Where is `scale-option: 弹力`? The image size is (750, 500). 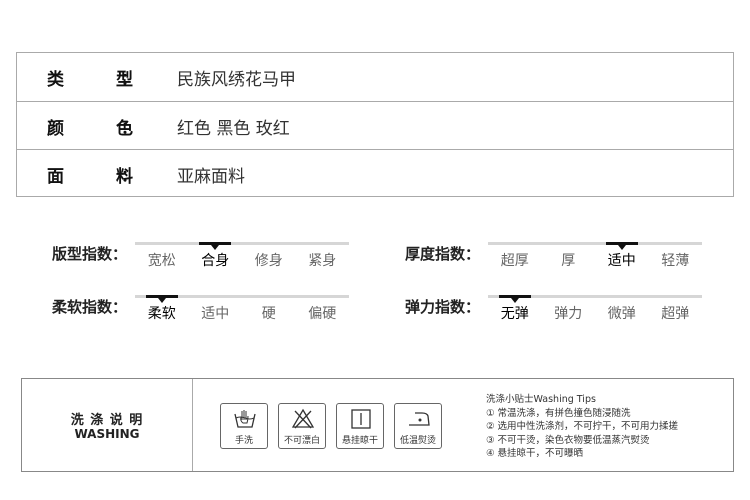
scale-option: 弹力 is located at coordinates (568, 314).